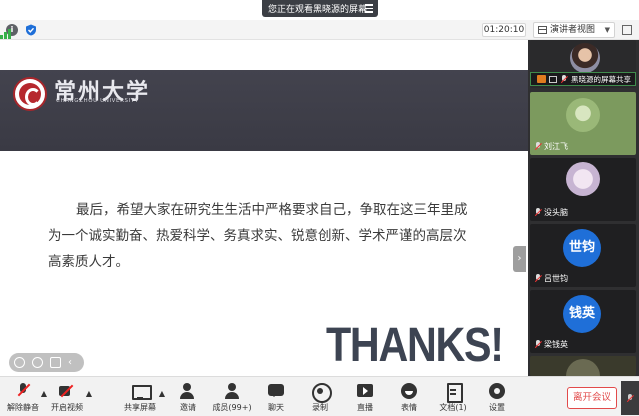 The height and width of the screenshot is (416, 639). Describe the element at coordinates (97, 101) in the screenshot. I see `university-name-en: CHANGZHOU UNIVERSITY` at that location.